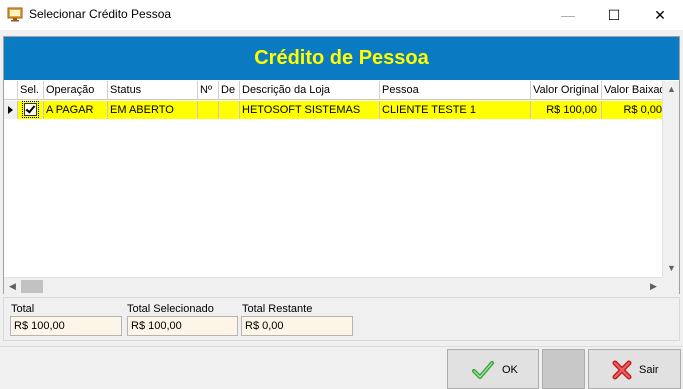 The width and height of the screenshot is (683, 389). What do you see at coordinates (483, 370) in the screenshot?
I see `checkmark-icon` at bounding box center [483, 370].